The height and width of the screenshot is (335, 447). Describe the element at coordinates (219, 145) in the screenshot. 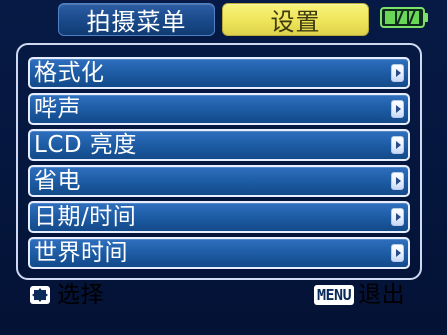

I see `menu-item-lcd-brightness: LCD 亮度` at that location.